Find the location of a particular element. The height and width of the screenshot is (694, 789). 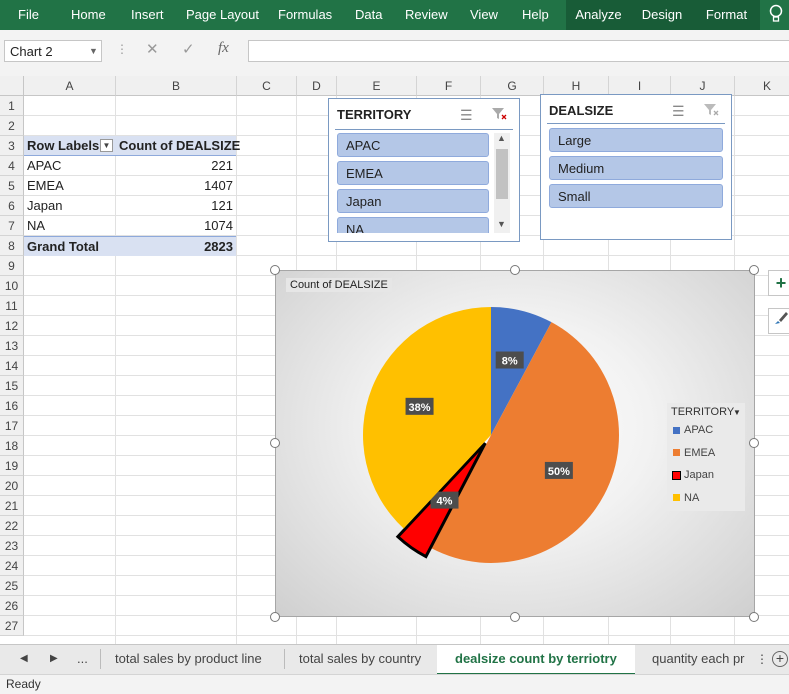

row-header: 11 is located at coordinates (12, 306).